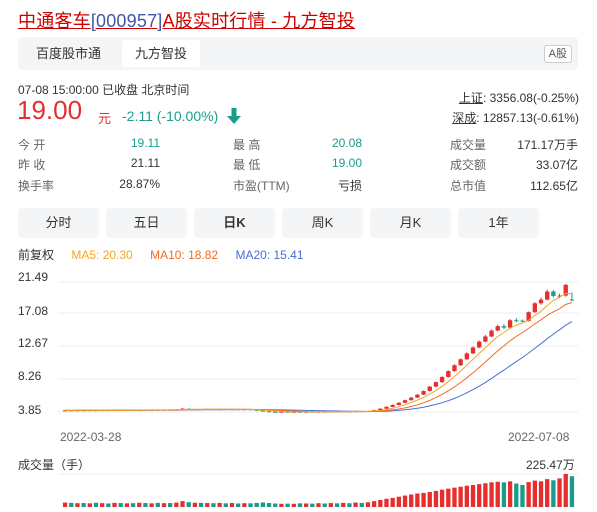 Image resolution: width=597 pixels, height=512 pixels. I want to click on title-suffix: A股实时行情 - 九方智投, so click(258, 21).